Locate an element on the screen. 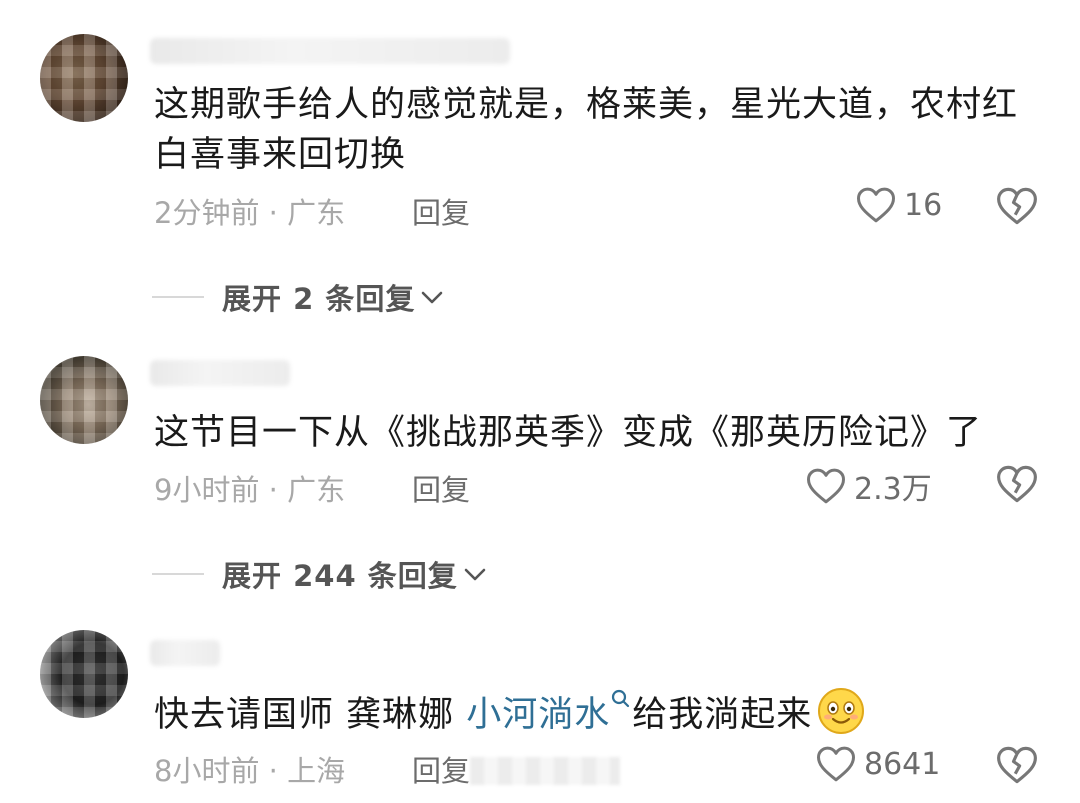 This screenshot has width=1080, height=803. like-button: 8641 is located at coordinates (878, 764).